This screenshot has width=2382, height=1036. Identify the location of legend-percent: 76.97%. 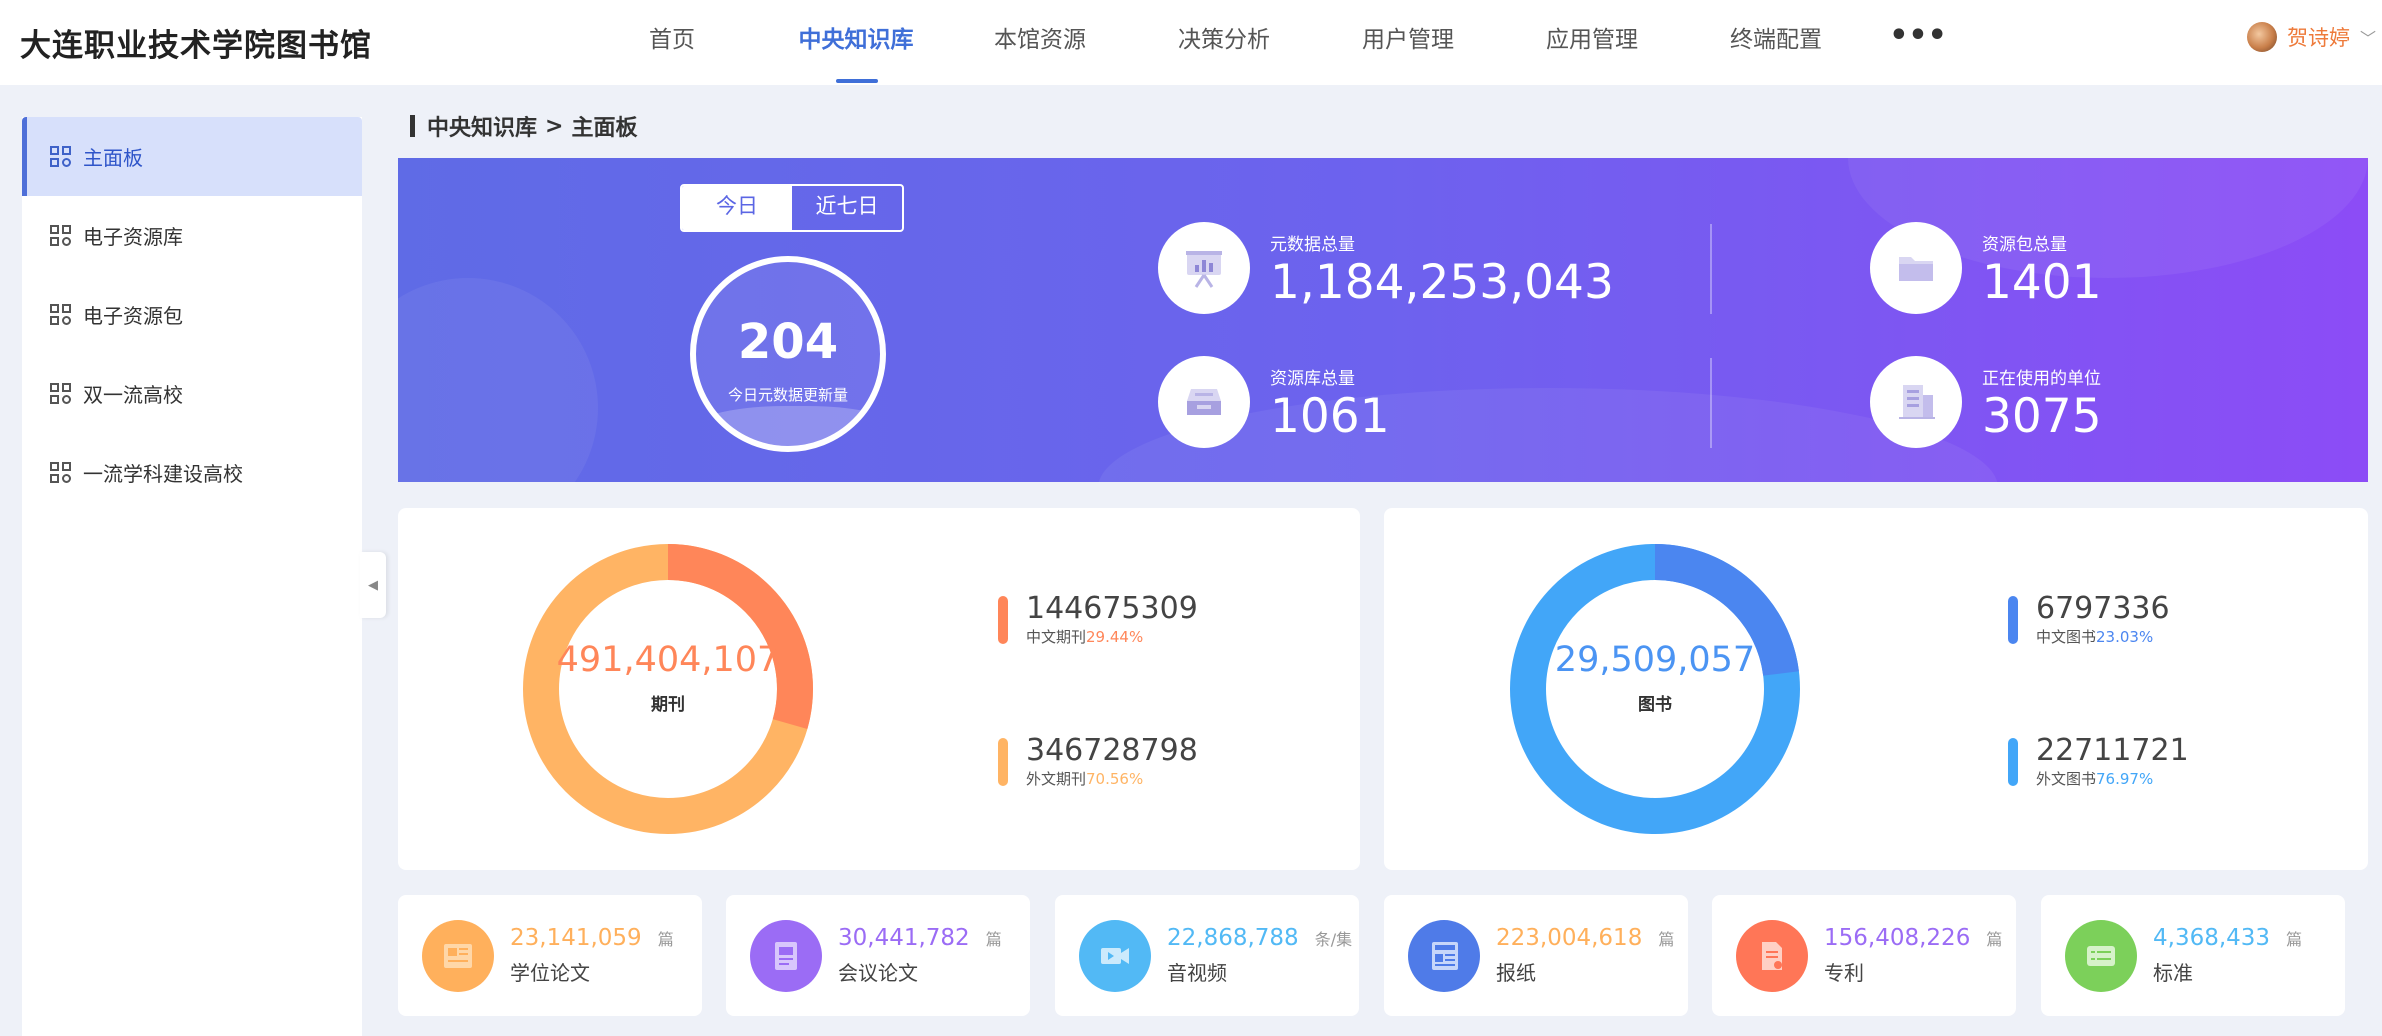
(2125, 779).